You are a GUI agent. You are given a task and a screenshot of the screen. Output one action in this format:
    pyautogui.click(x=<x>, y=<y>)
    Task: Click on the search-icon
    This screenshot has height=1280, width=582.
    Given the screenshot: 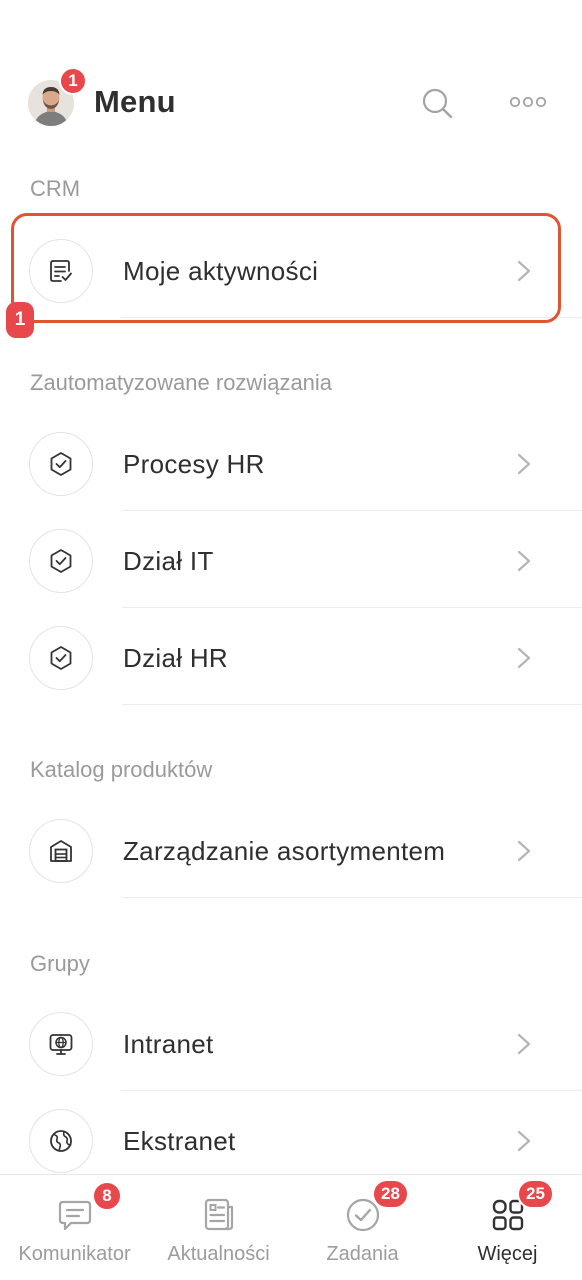 What is the action you would take?
    pyautogui.click(x=437, y=103)
    